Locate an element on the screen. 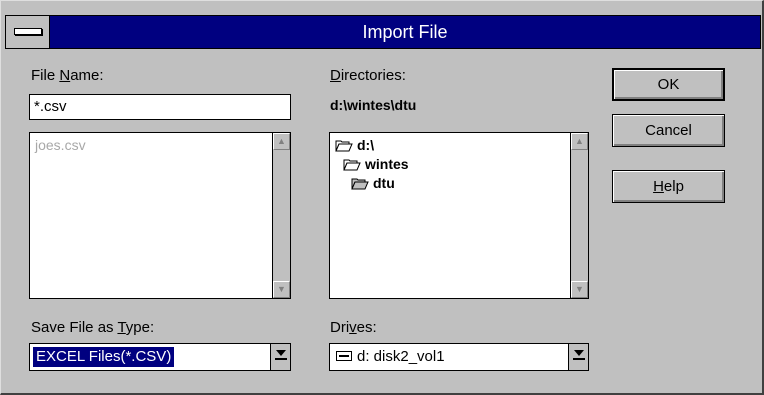  window-title: Import File is located at coordinates (405, 32).